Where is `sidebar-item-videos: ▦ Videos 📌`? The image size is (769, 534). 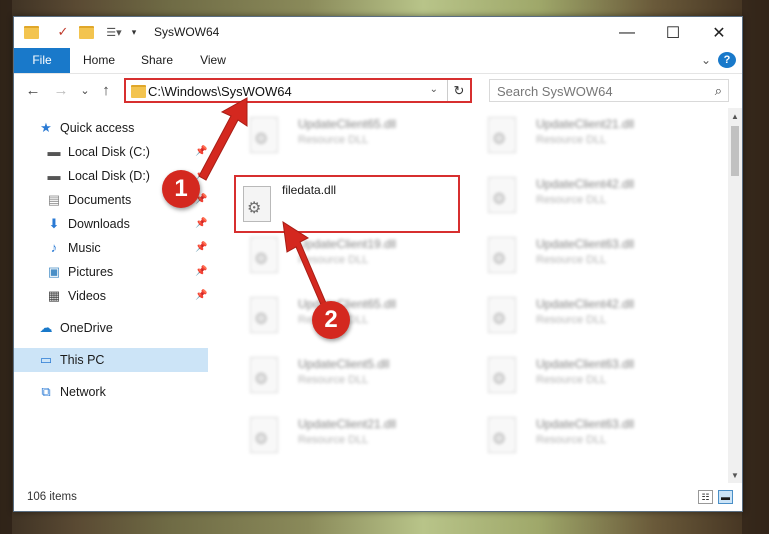
sidebar-item-videos: ▦ Videos 📌 is located at coordinates (111, 296).